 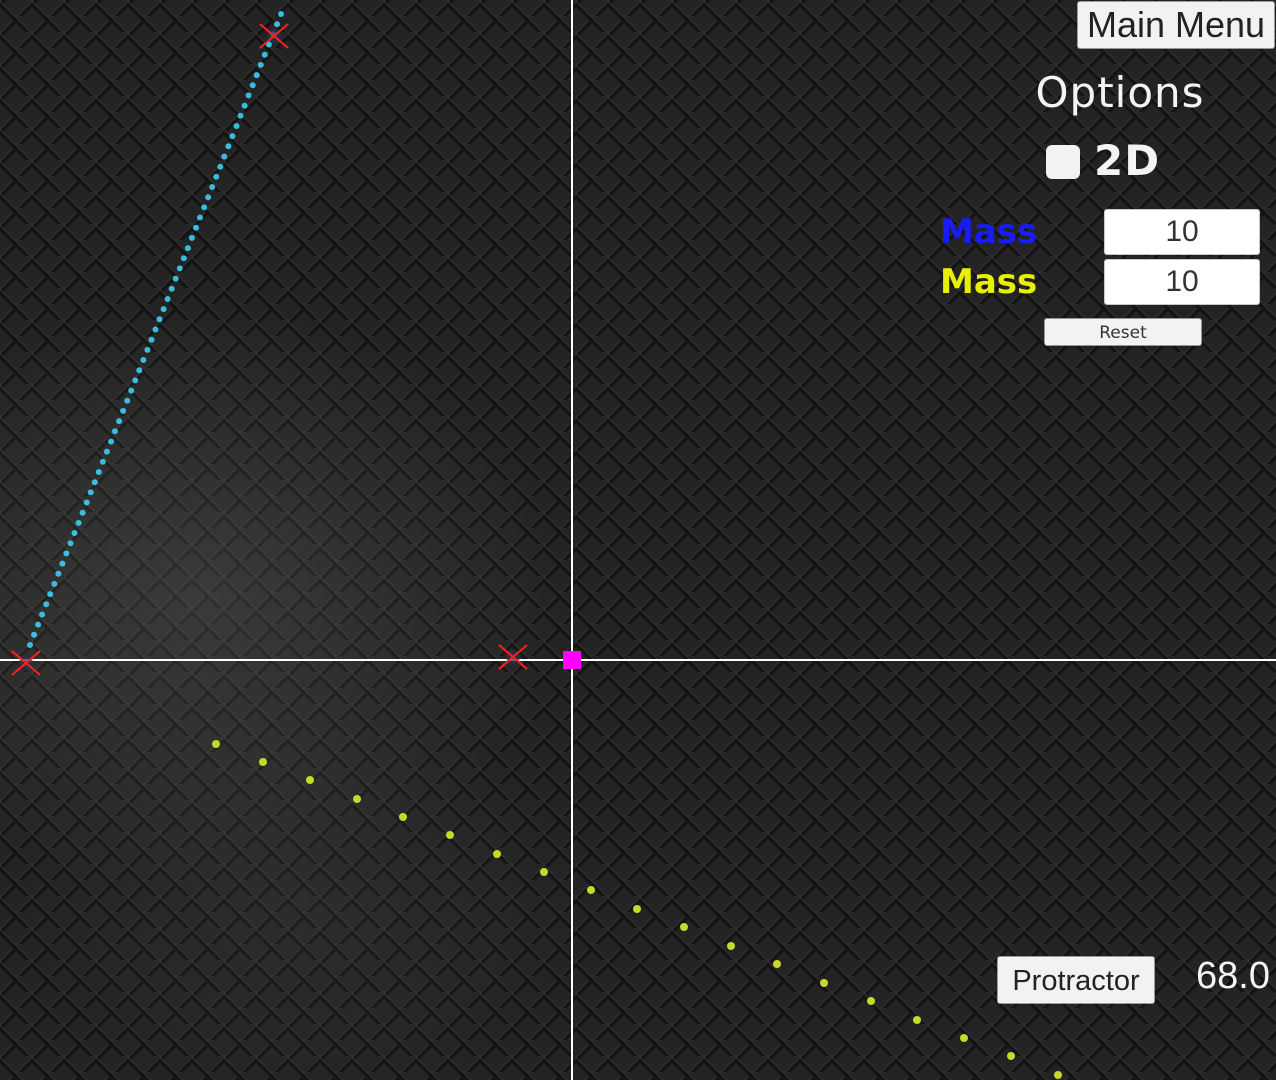 What do you see at coordinates (572, 660) in the screenshot?
I see `origin-marker` at bounding box center [572, 660].